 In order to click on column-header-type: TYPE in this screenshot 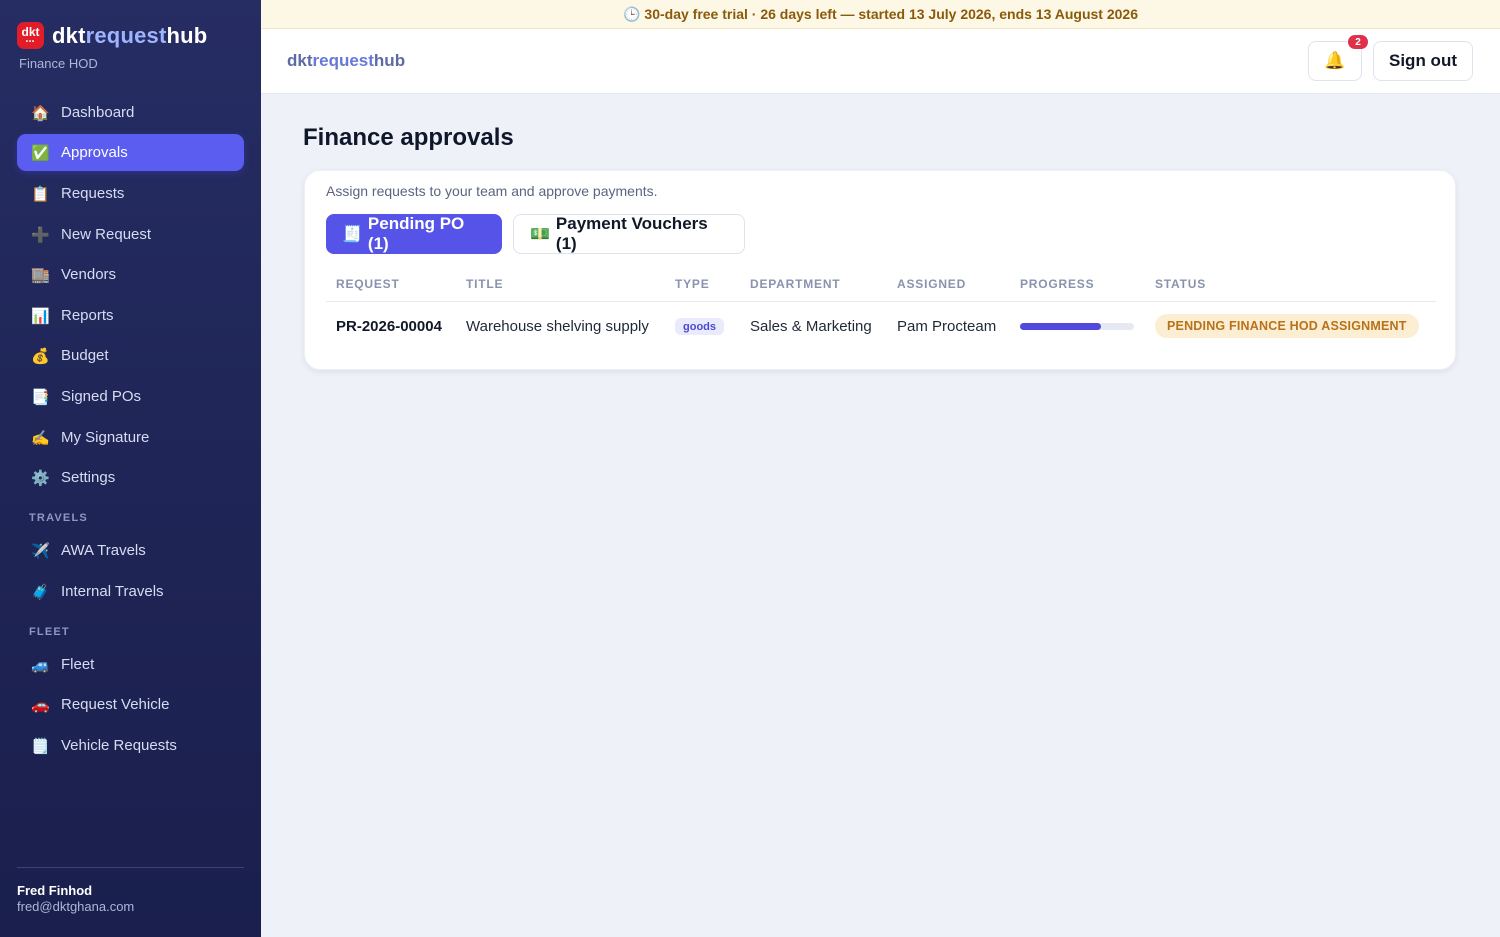, I will do `click(692, 284)`.